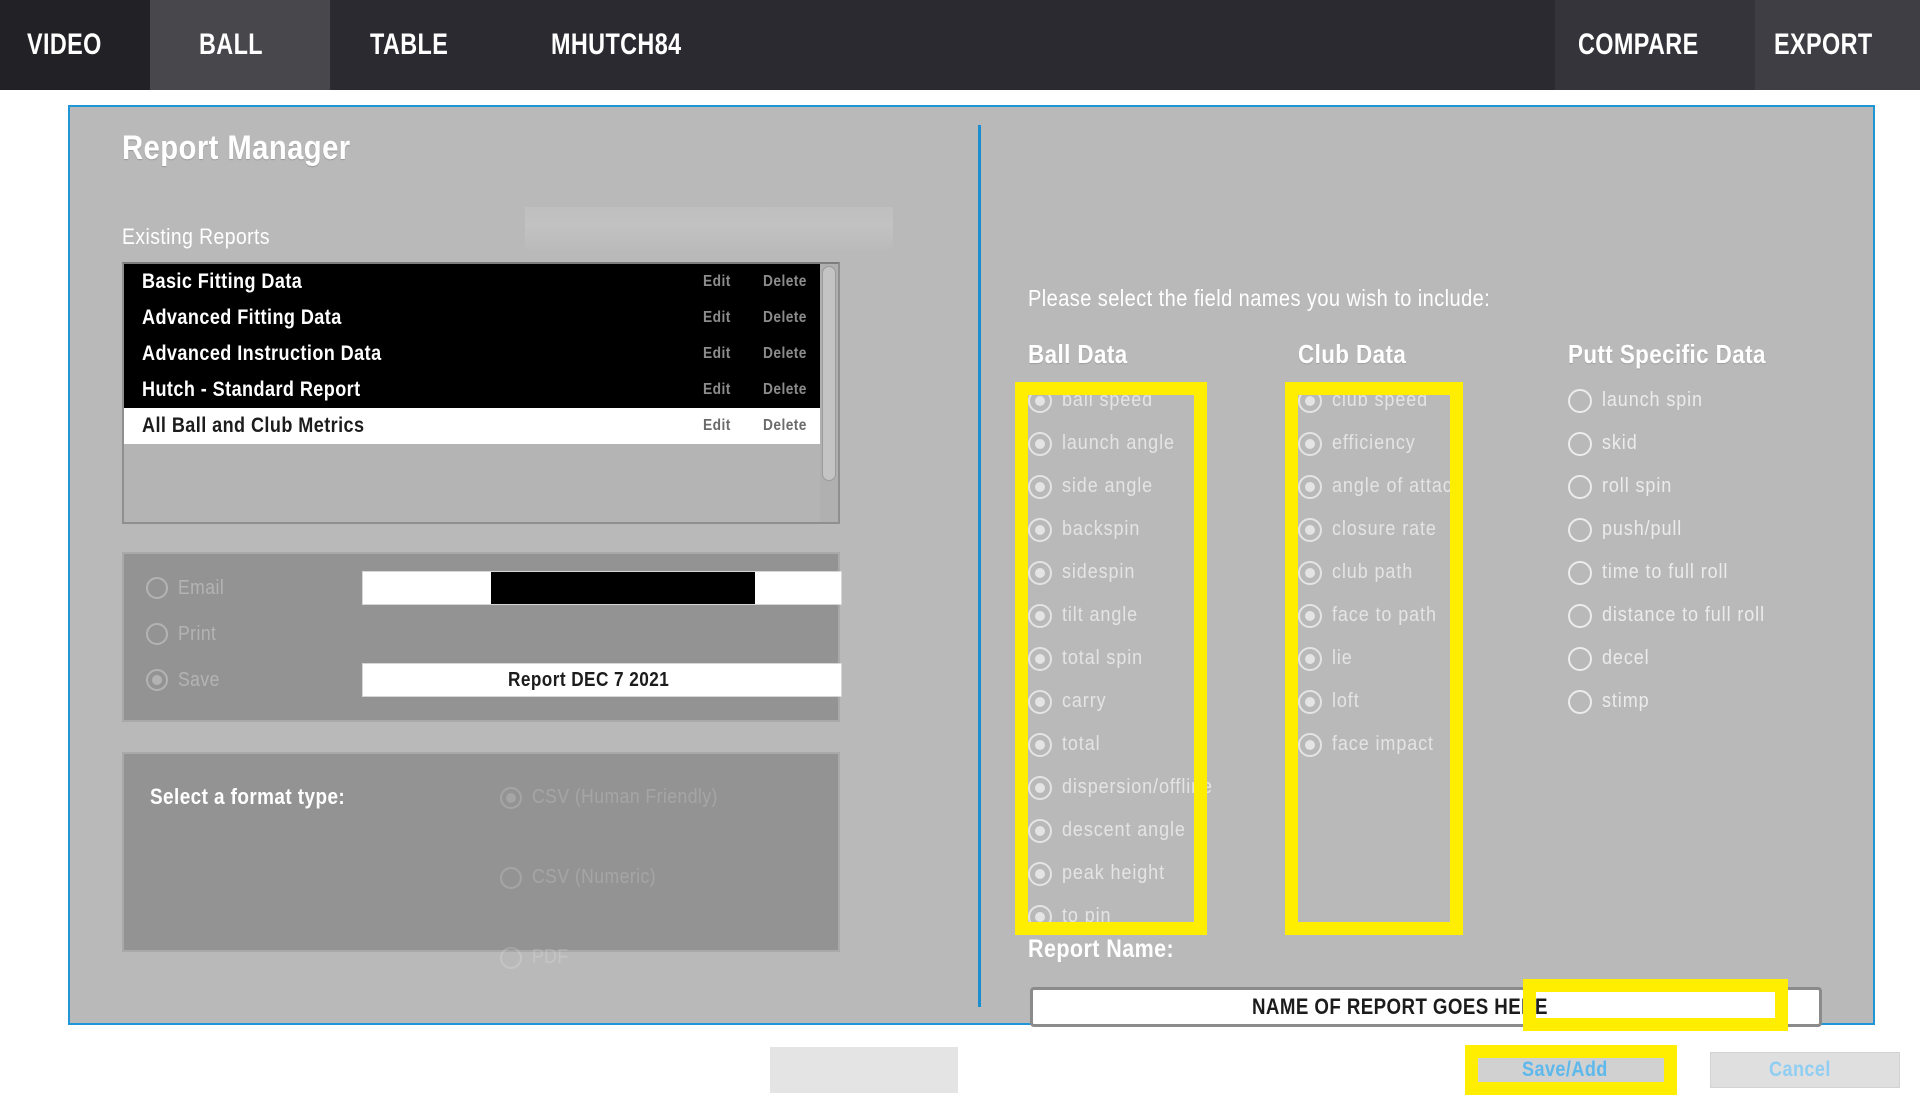 The image size is (1920, 1095). What do you see at coordinates (960, 45) in the screenshot?
I see `top-navigation-bar: VIDEO BALL TABLE MHUTCH84 COMPARE EXPORT` at bounding box center [960, 45].